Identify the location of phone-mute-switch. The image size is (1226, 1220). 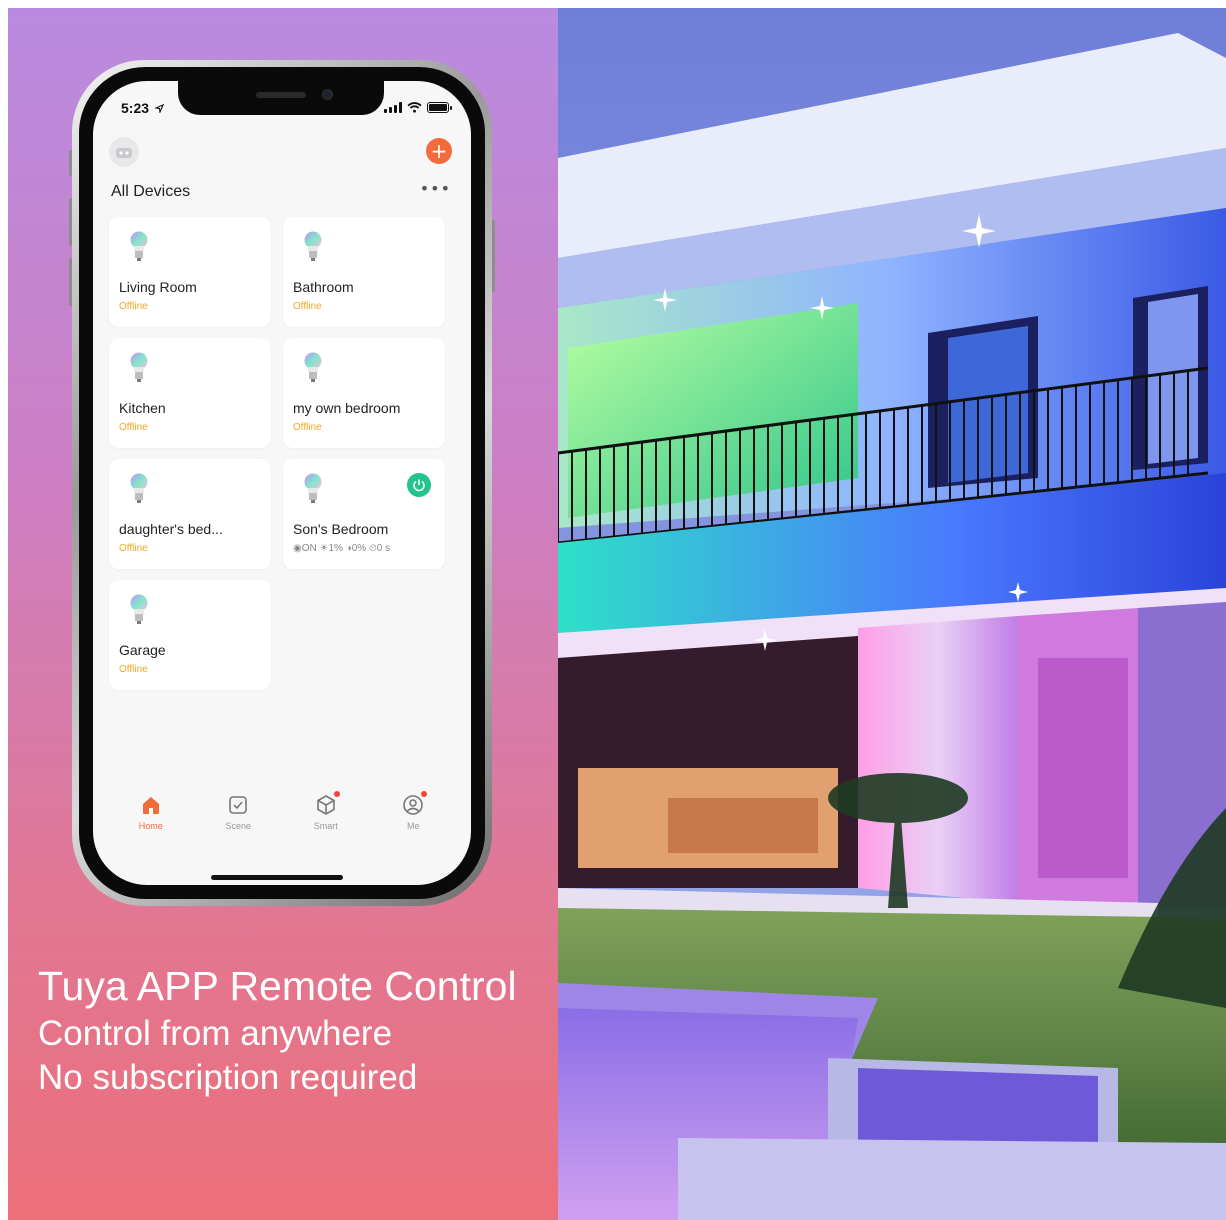
(70, 163).